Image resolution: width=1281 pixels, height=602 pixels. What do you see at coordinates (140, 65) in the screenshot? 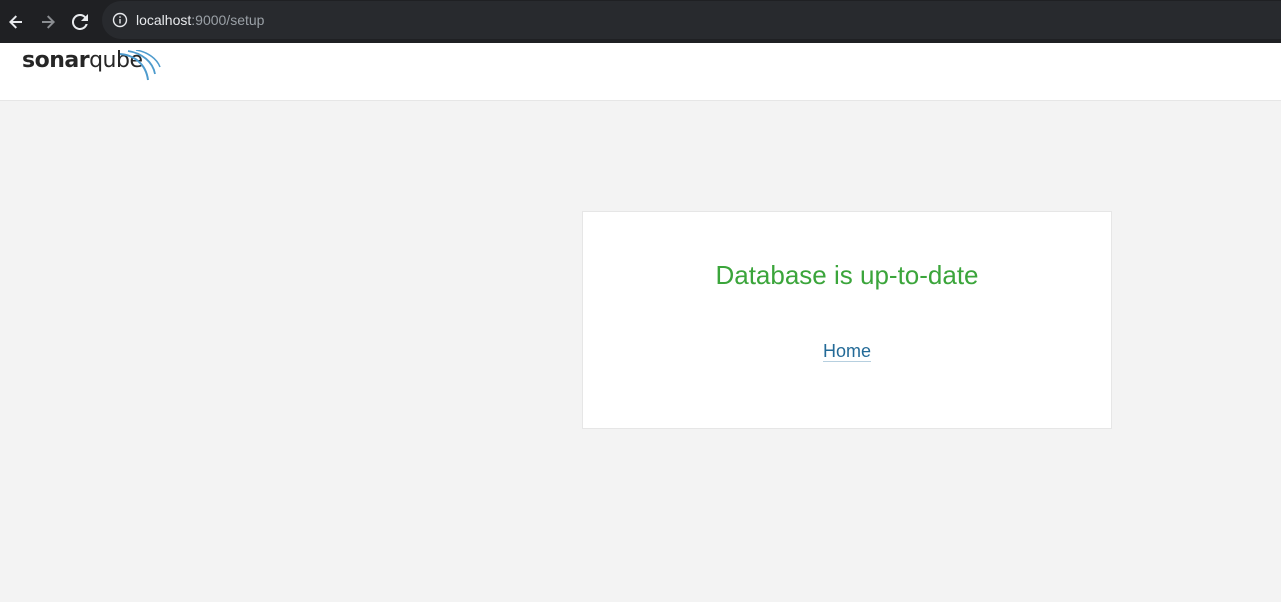
I see `logo-waves-icon` at bounding box center [140, 65].